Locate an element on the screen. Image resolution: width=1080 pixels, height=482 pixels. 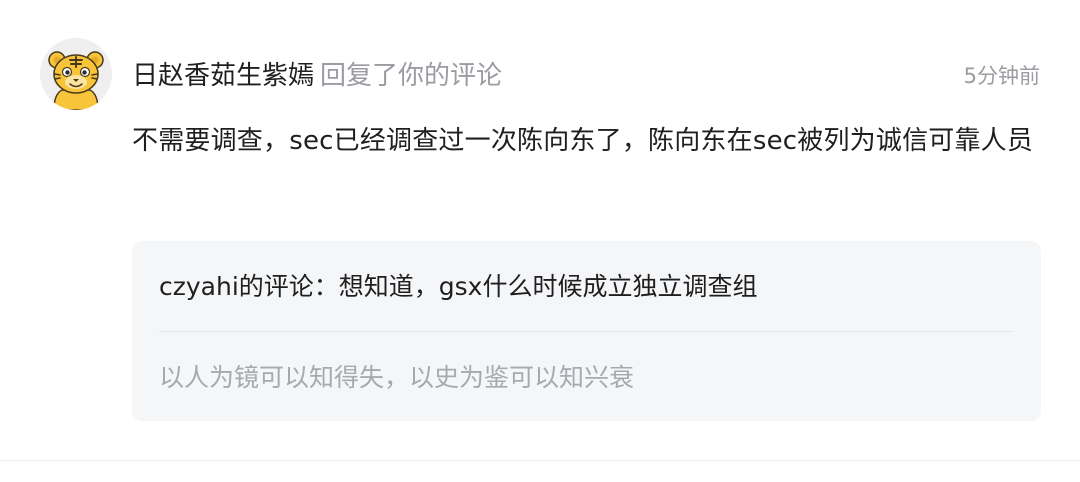
action-text: 回复了你的评论 is located at coordinates (411, 76).